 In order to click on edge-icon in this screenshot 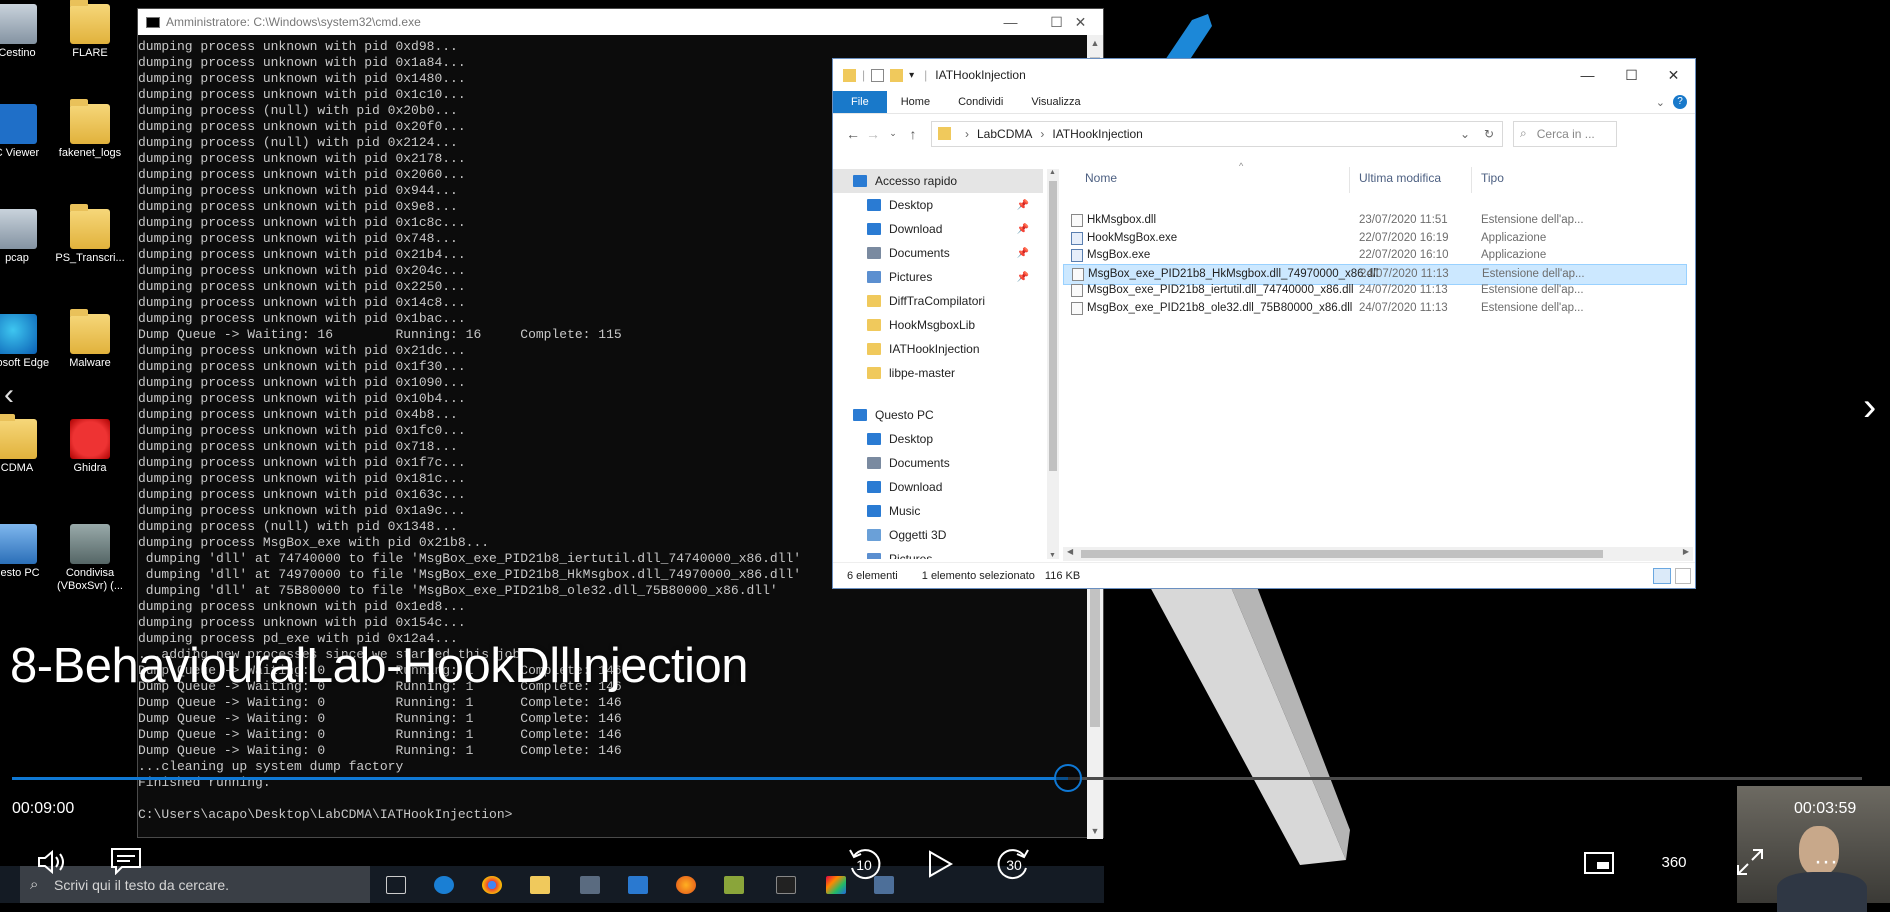, I will do `click(444, 885)`.